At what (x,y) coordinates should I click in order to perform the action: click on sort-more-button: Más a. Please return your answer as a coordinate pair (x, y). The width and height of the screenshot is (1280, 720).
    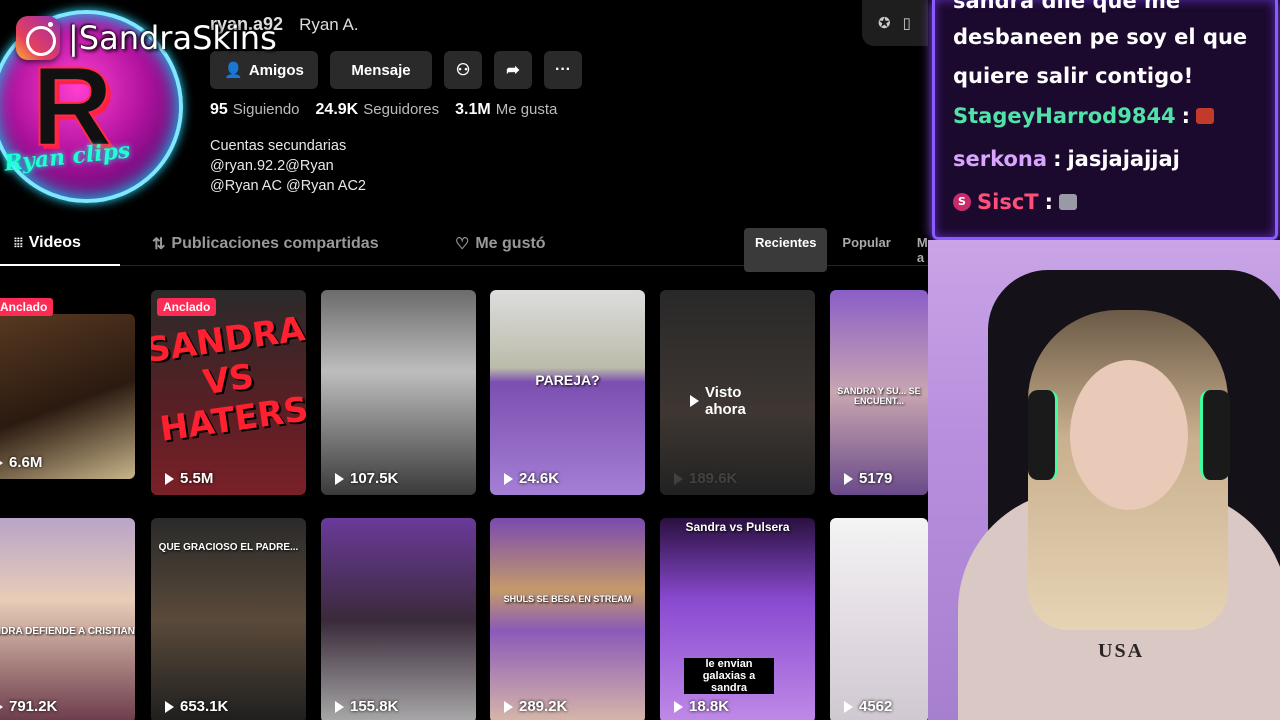
    Looking at the image, I should click on (917, 250).